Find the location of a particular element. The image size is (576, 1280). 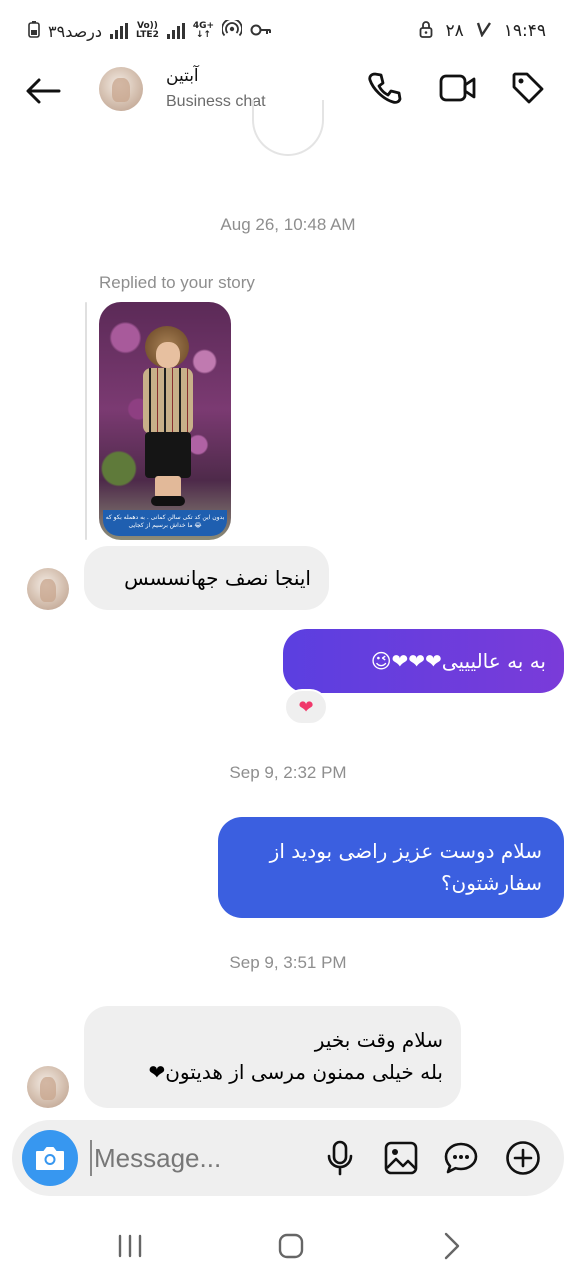

timestamp: Sep 9, 3:51 PM is located at coordinates (288, 962).